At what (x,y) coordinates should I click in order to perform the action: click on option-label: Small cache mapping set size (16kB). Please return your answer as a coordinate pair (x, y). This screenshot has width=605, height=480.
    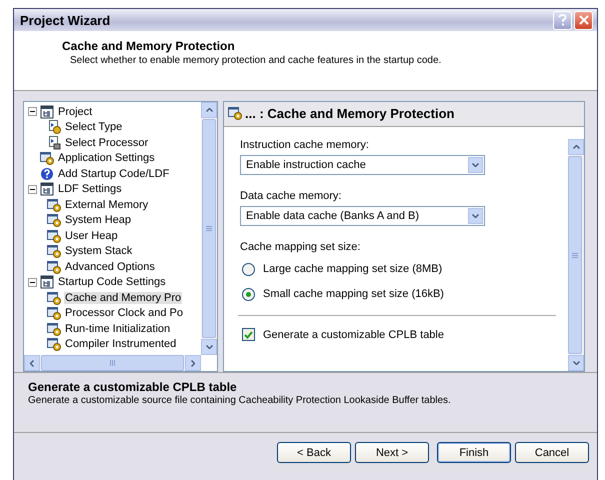
    Looking at the image, I should click on (353, 294).